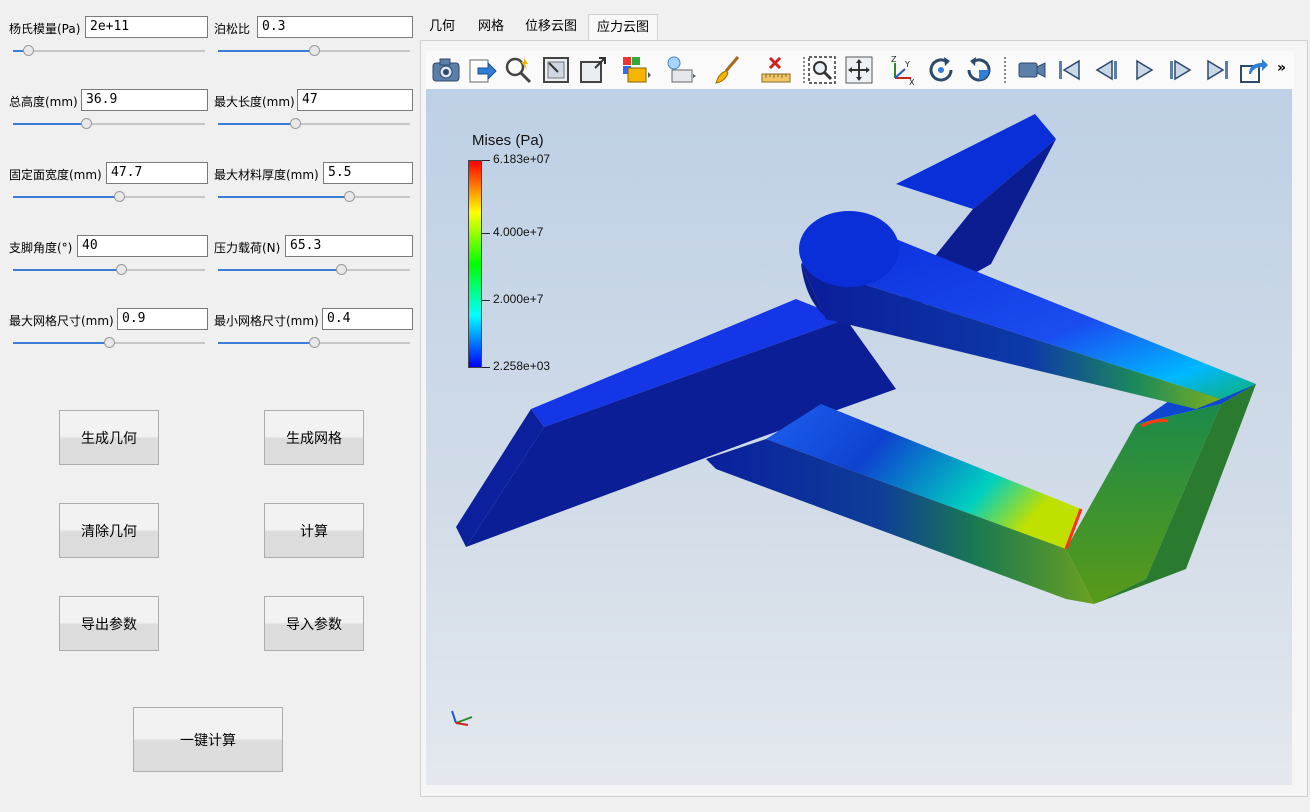 This screenshot has width=1310, height=812. I want to click on pan-icon, so click(859, 70).